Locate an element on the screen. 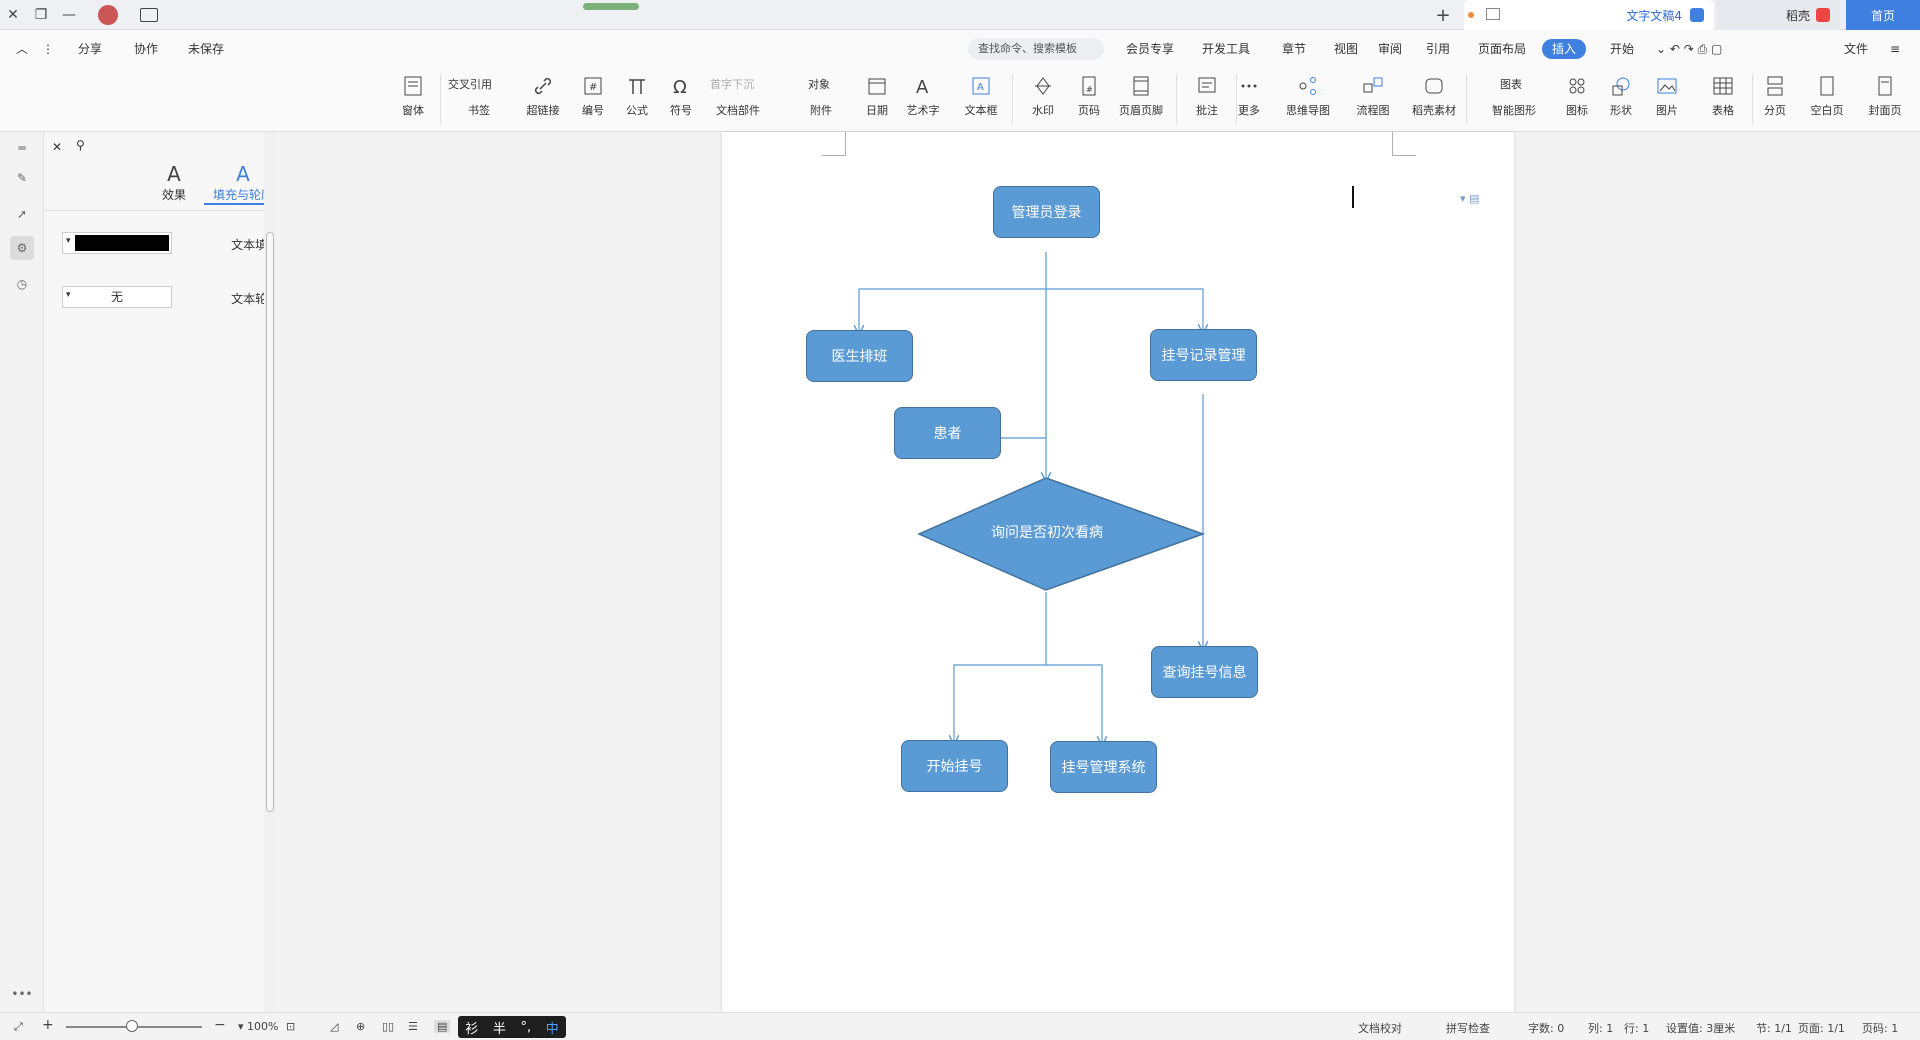 The width and height of the screenshot is (1920, 1040). text-fill-color-picker is located at coordinates (117, 243).